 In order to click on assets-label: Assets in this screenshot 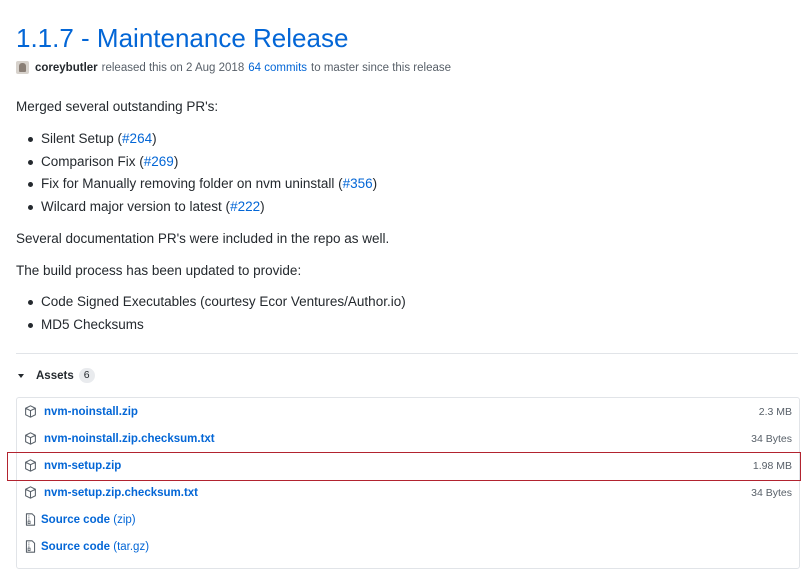, I will do `click(55, 375)`.